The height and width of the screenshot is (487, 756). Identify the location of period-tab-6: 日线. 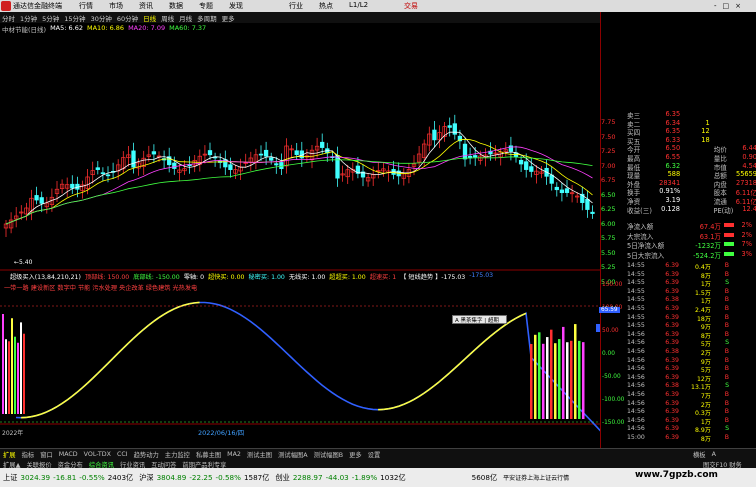
(149, 18).